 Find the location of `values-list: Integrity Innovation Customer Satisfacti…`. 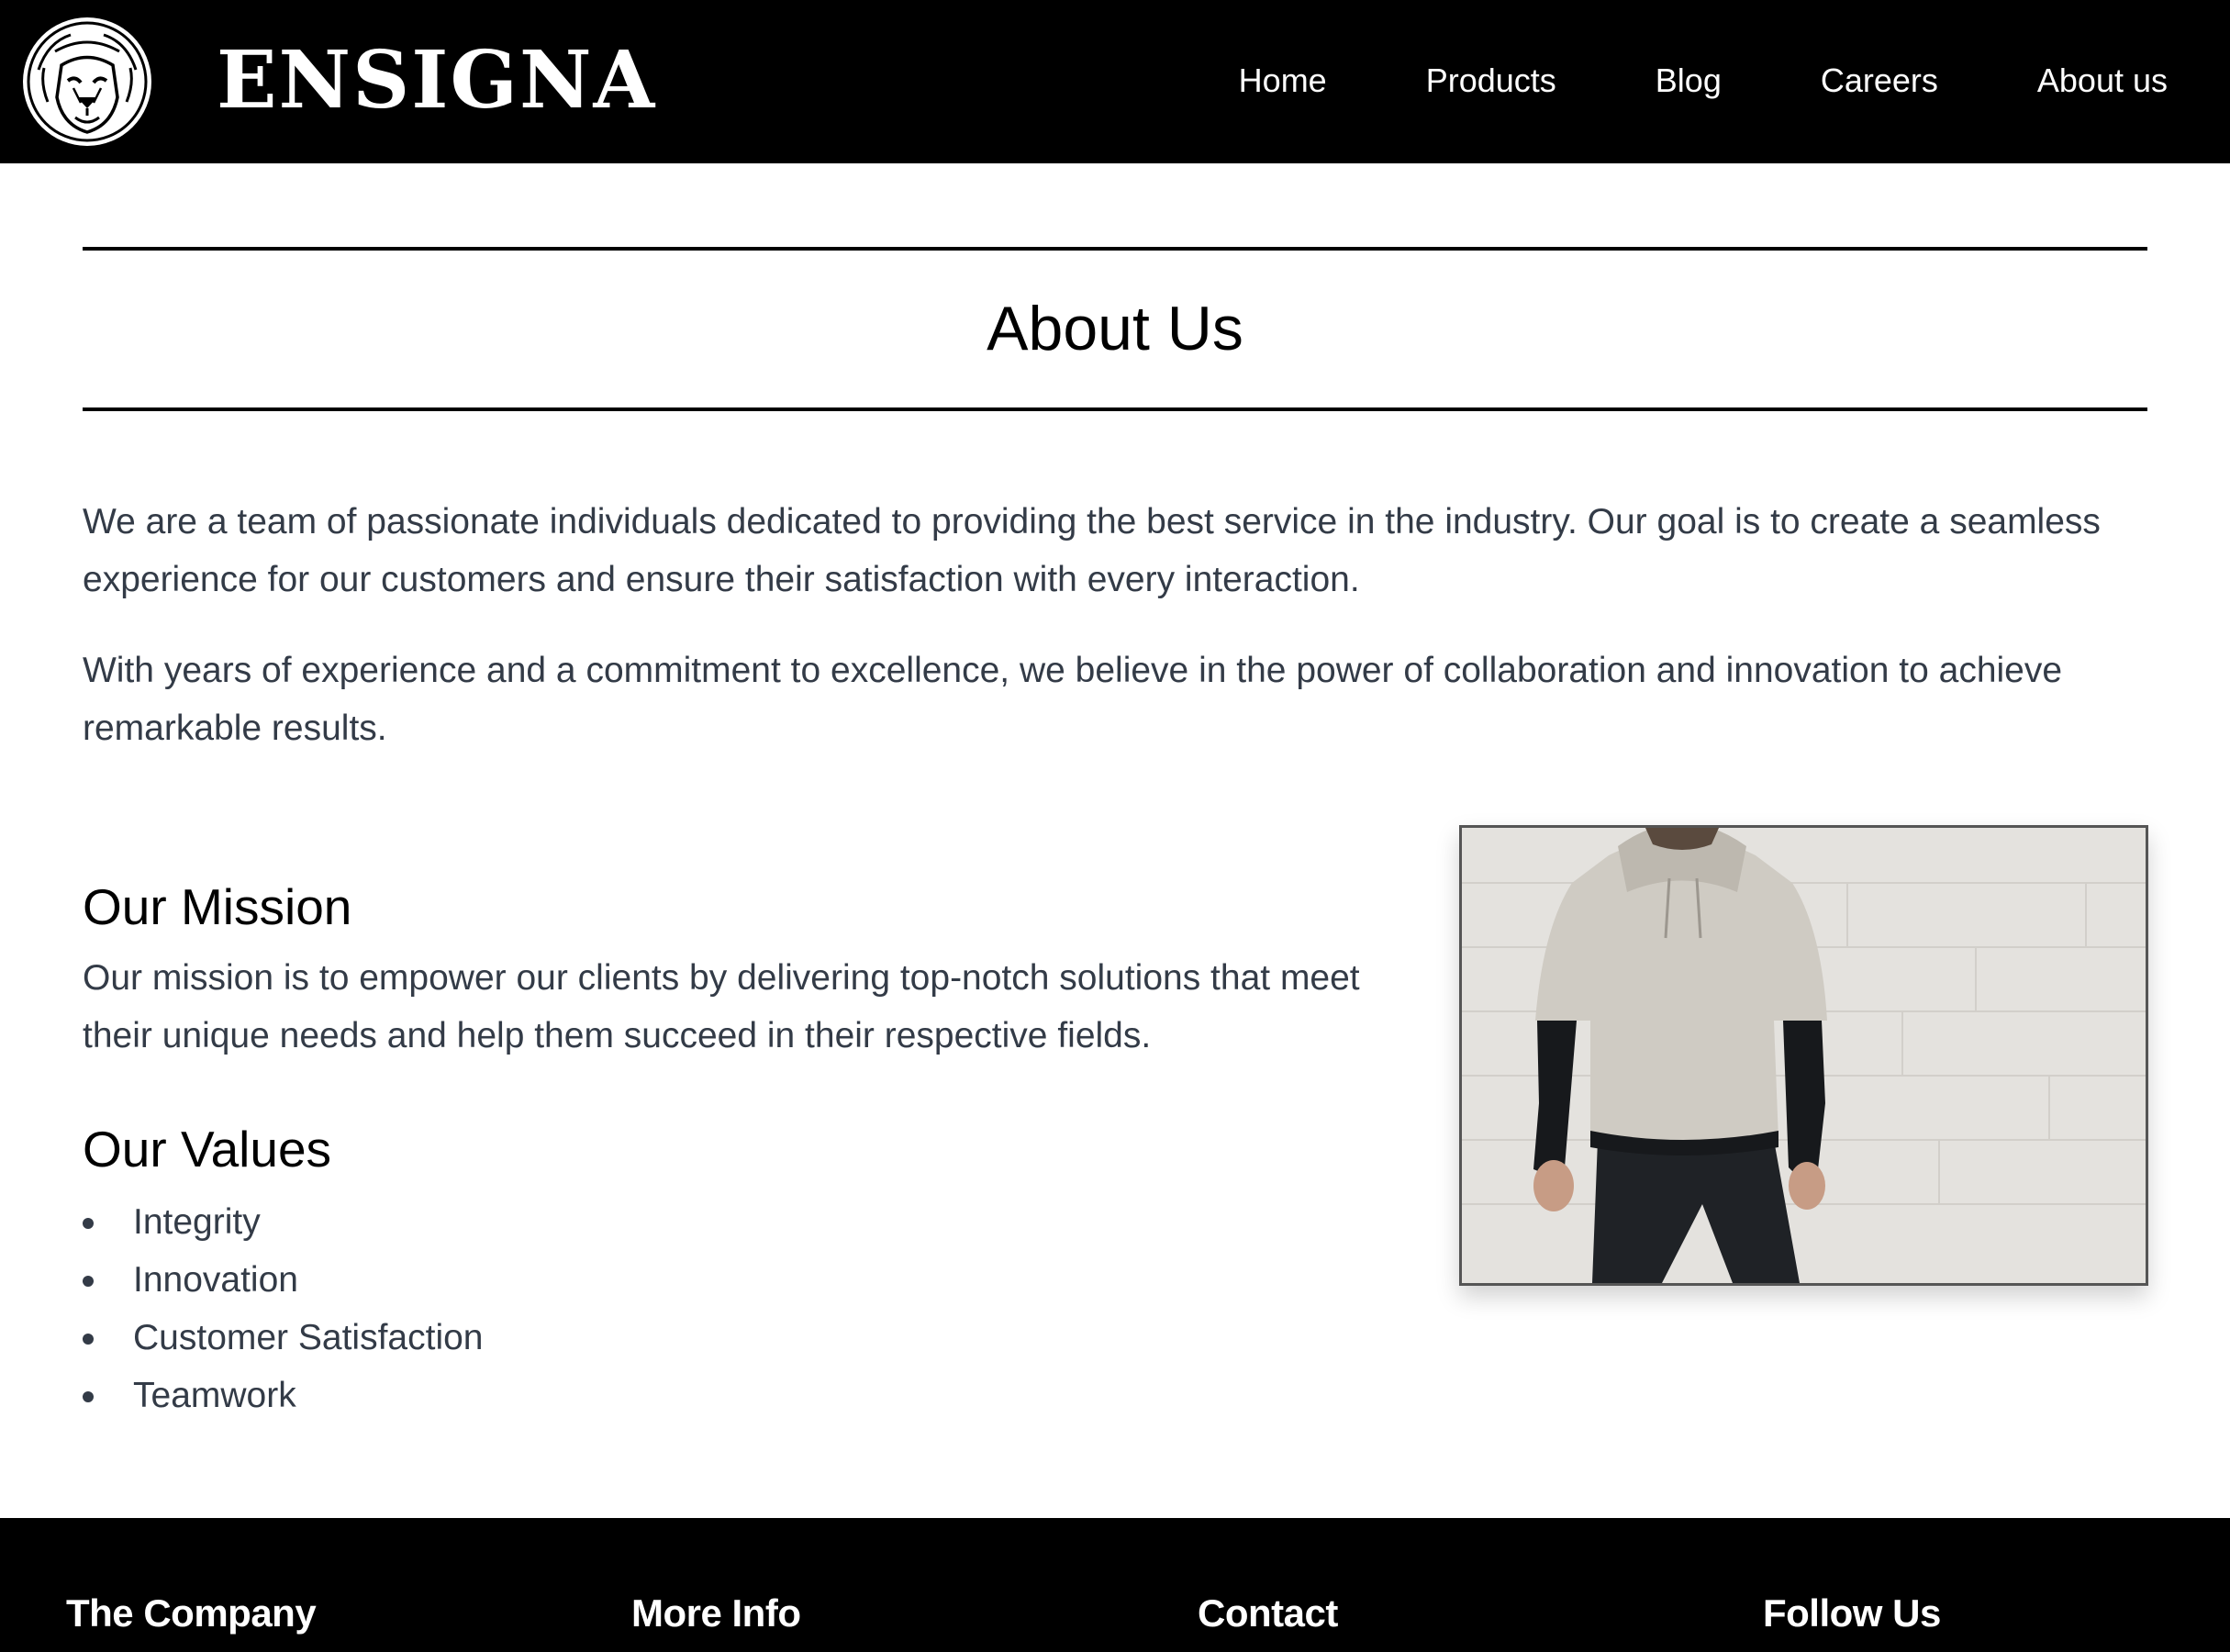

values-list: Integrity Innovation Customer Satisfacti… is located at coordinates (734, 1309).